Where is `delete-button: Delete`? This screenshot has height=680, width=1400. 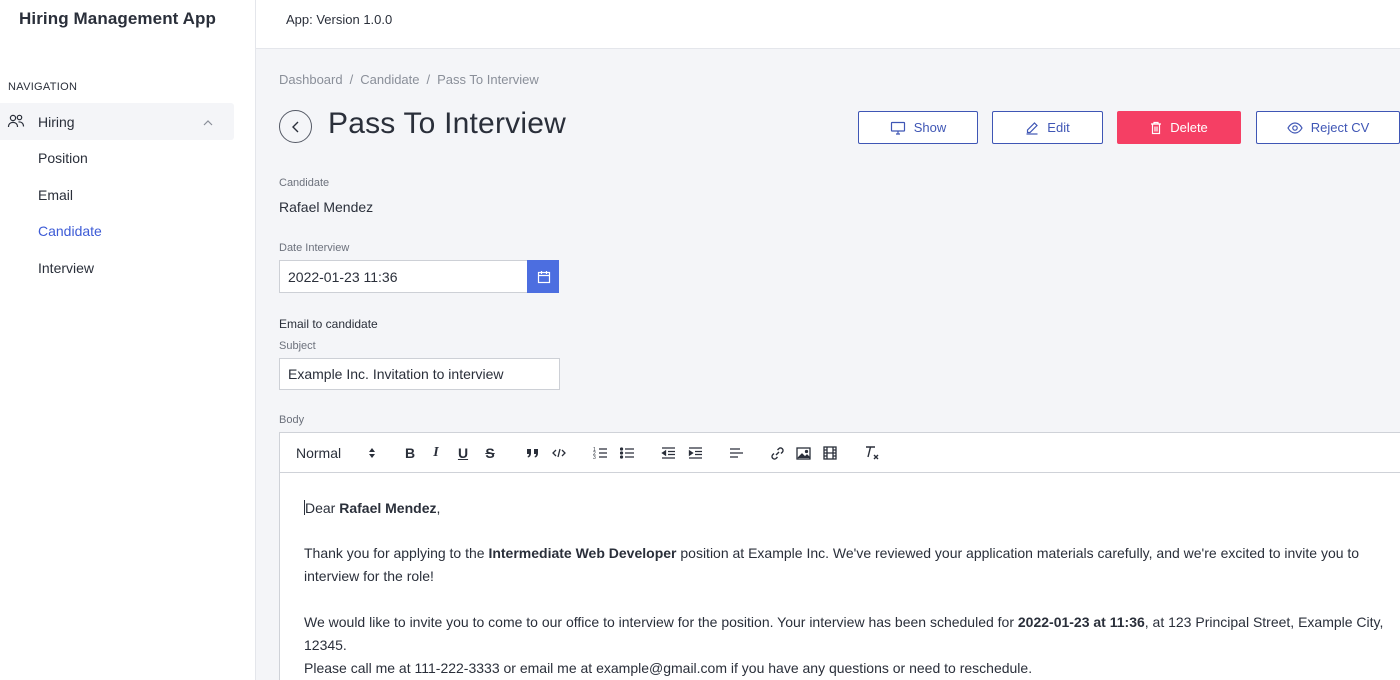 delete-button: Delete is located at coordinates (1179, 127).